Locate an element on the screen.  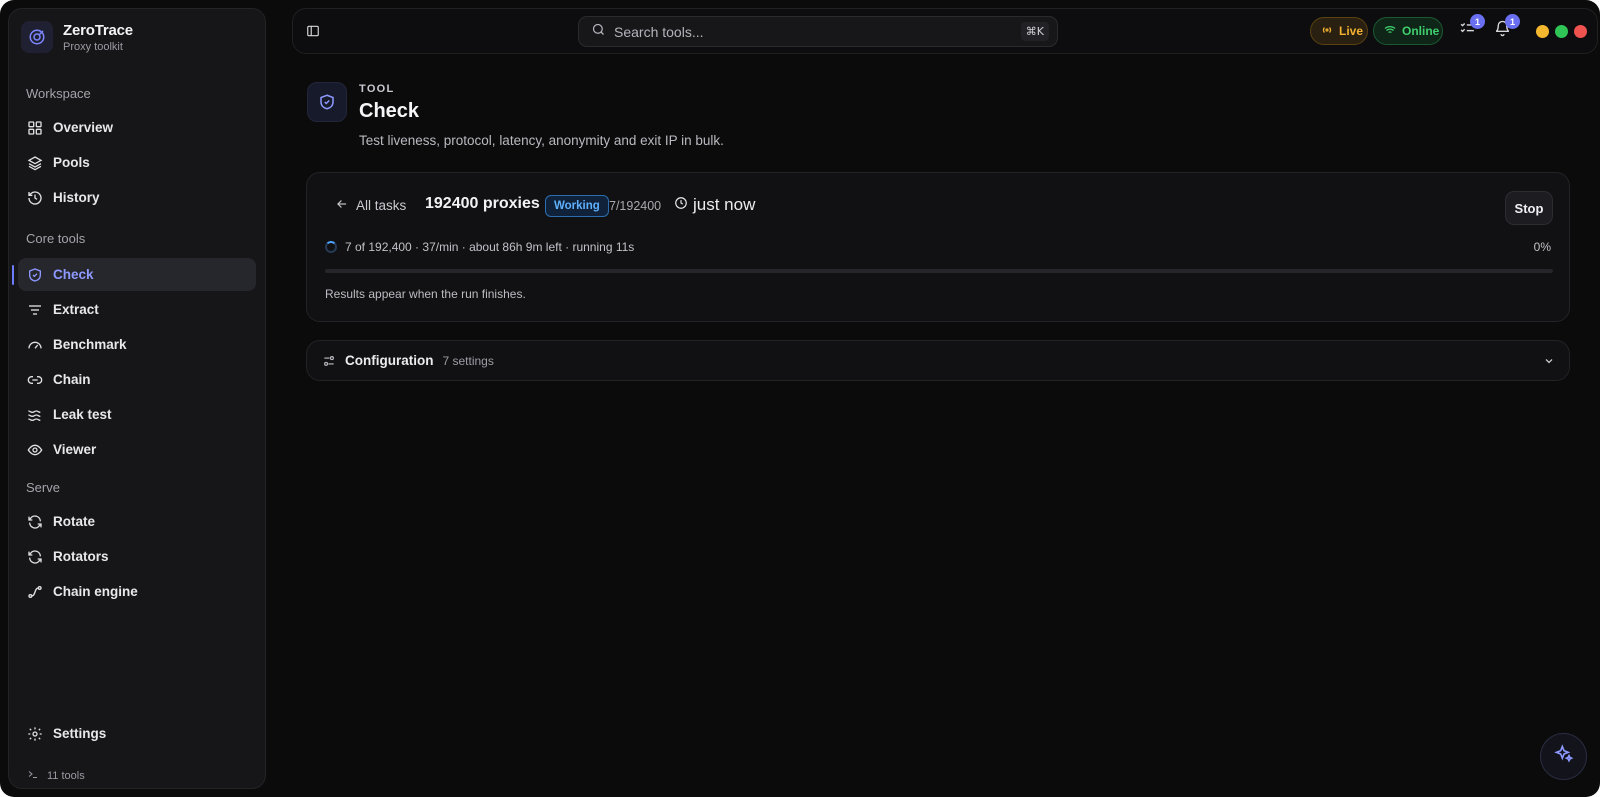
section-label-serve: Serve is located at coordinates (43, 487).